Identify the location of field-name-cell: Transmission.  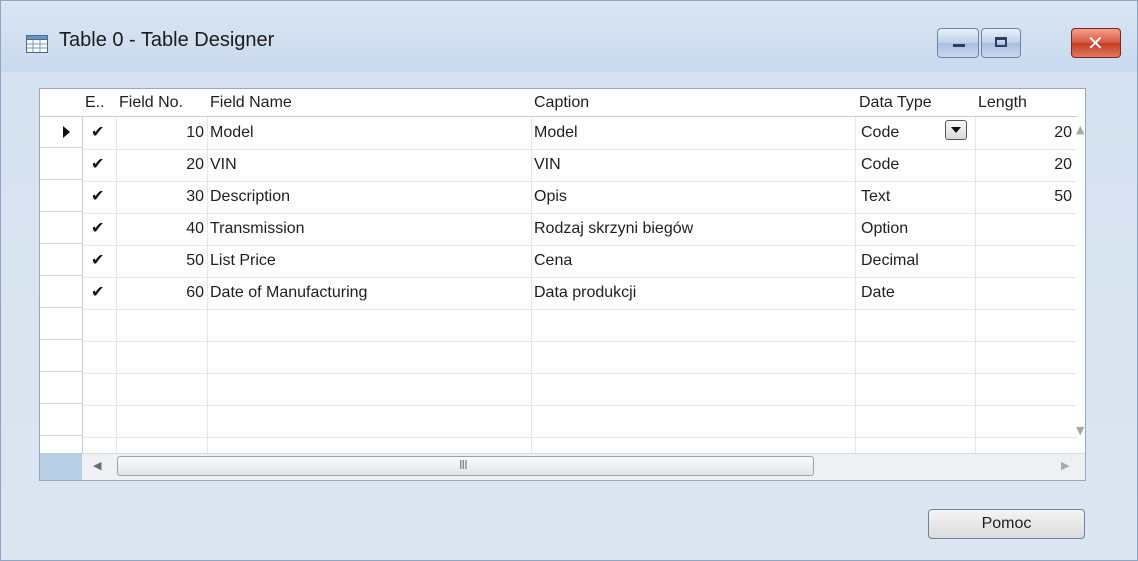
(257, 229).